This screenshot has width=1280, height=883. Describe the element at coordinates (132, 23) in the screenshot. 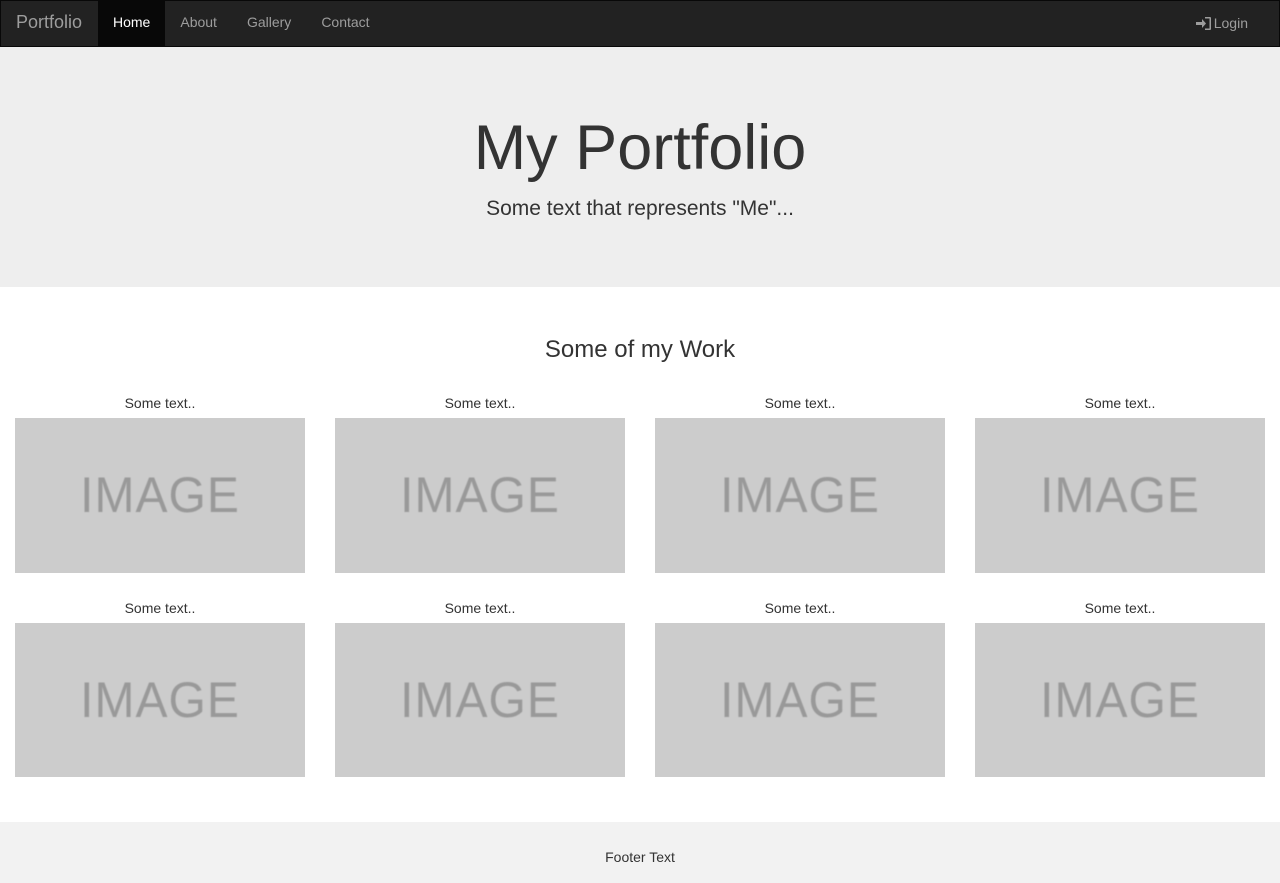

I see `nav-item-home: Home` at that location.